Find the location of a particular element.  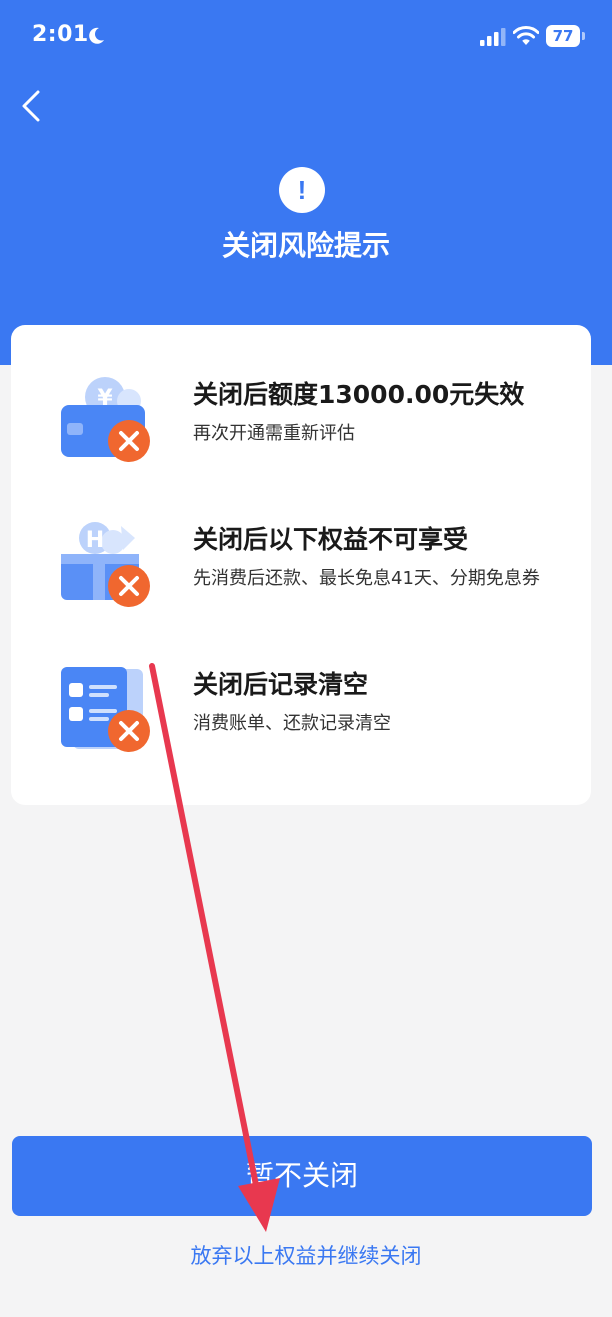

exclamation-glyph: ! is located at coordinates (302, 190).